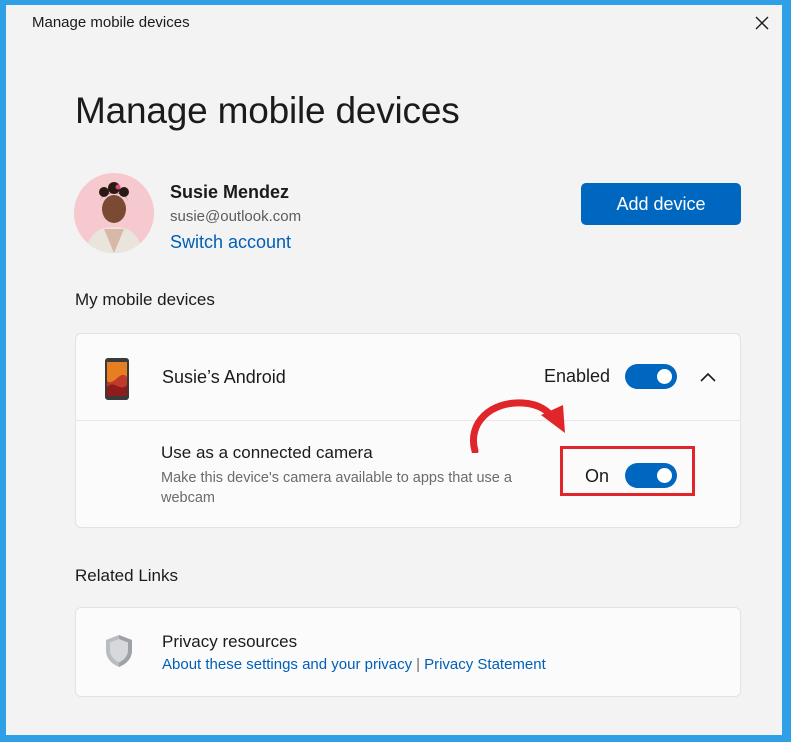 This screenshot has height=742, width=791. What do you see at coordinates (236, 216) in the screenshot?
I see `user-email: susie@outlook.com` at bounding box center [236, 216].